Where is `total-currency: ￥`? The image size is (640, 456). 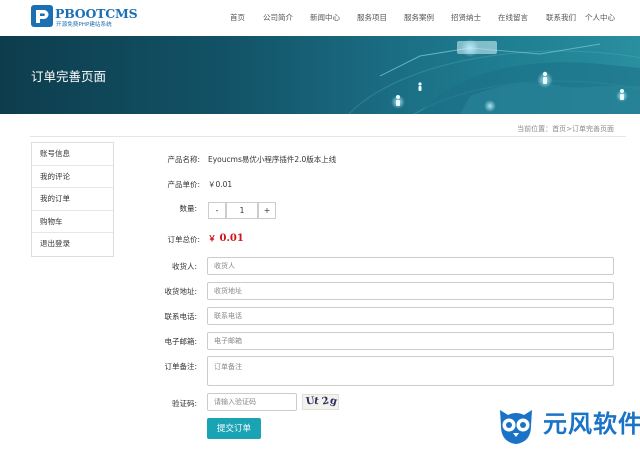 total-currency: ￥ is located at coordinates (212, 238).